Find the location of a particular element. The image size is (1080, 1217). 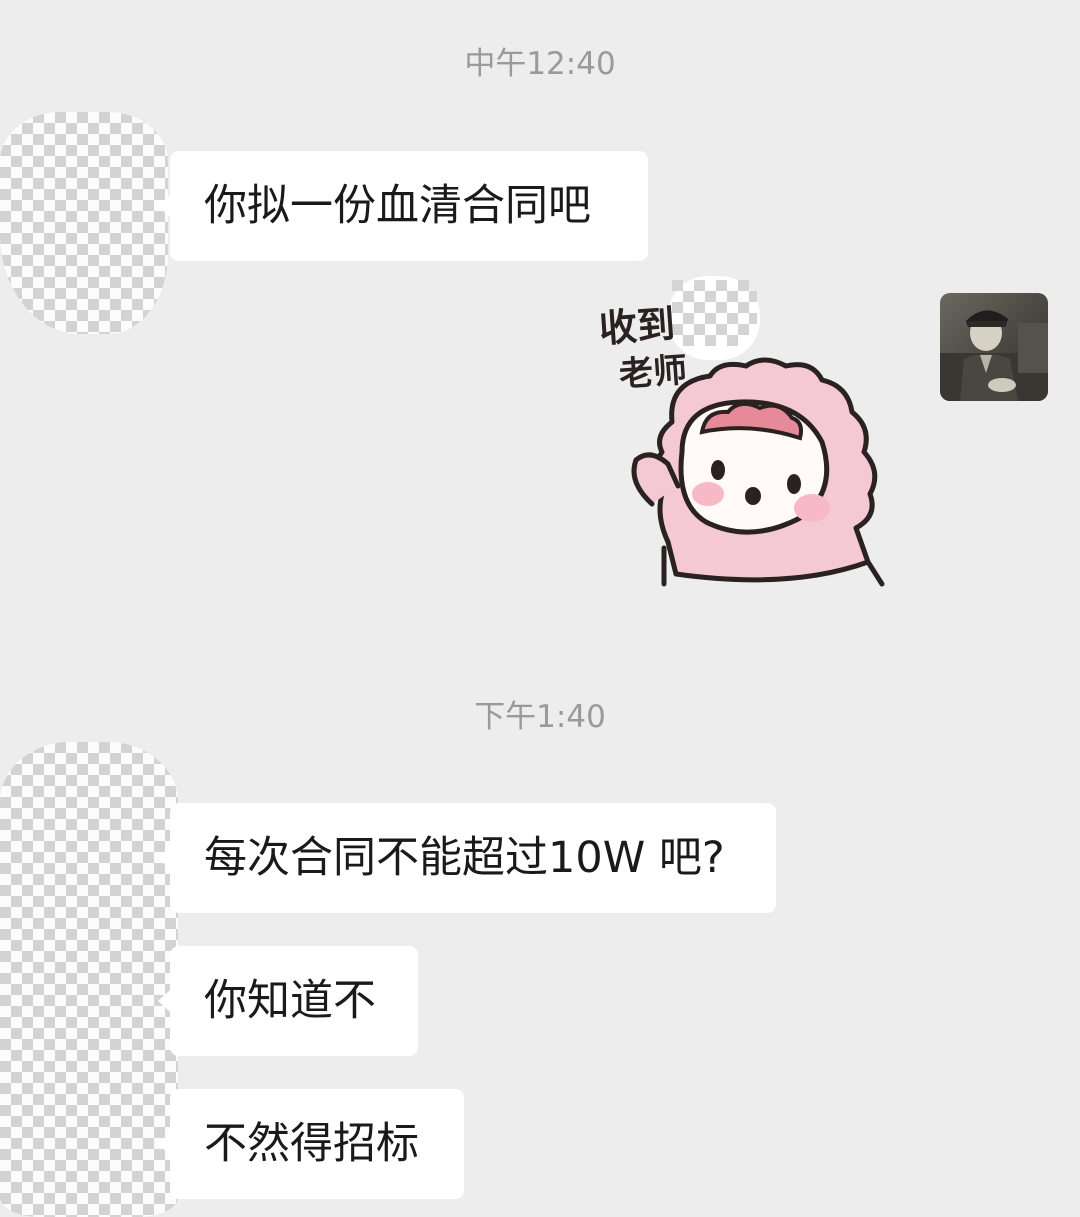

message-bubble: 每次合同不能超过10W 吧? is located at coordinates (467, 858).